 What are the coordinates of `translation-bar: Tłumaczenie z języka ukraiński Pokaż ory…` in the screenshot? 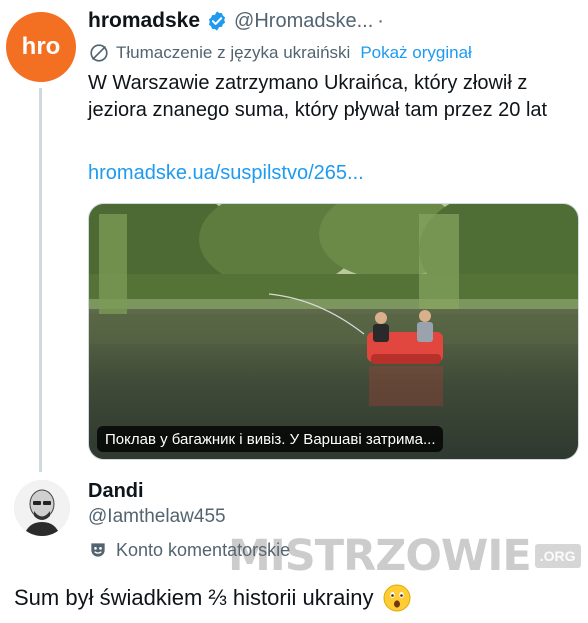 It's located at (280, 53).